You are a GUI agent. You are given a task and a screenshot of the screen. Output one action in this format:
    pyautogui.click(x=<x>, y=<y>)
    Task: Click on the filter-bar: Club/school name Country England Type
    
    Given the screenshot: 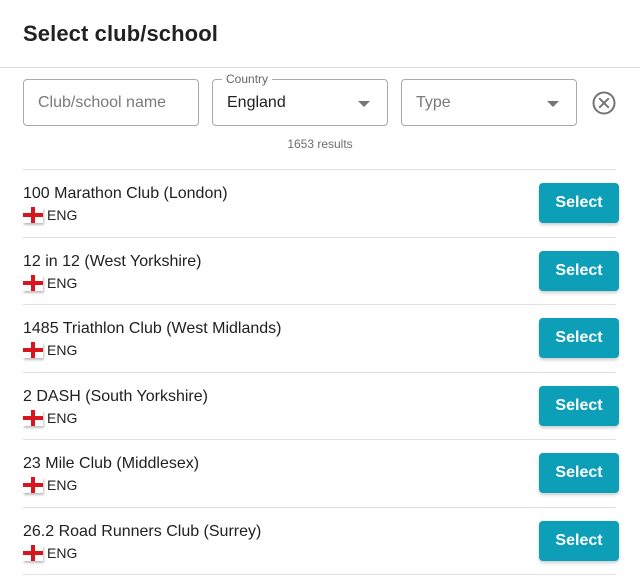 What is the action you would take?
    pyautogui.click(x=331, y=99)
    